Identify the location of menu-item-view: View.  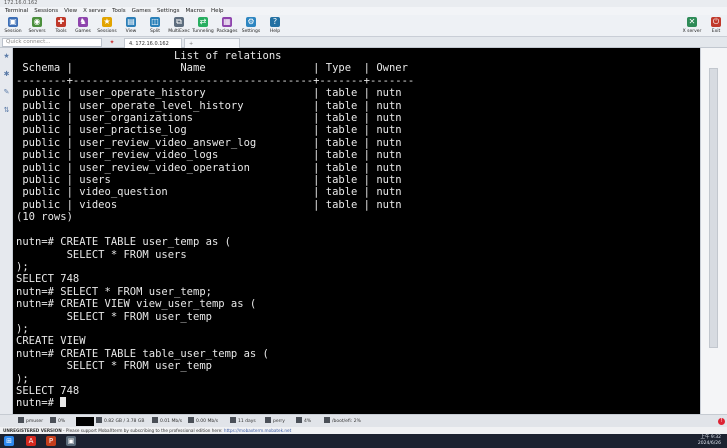
(70, 11).